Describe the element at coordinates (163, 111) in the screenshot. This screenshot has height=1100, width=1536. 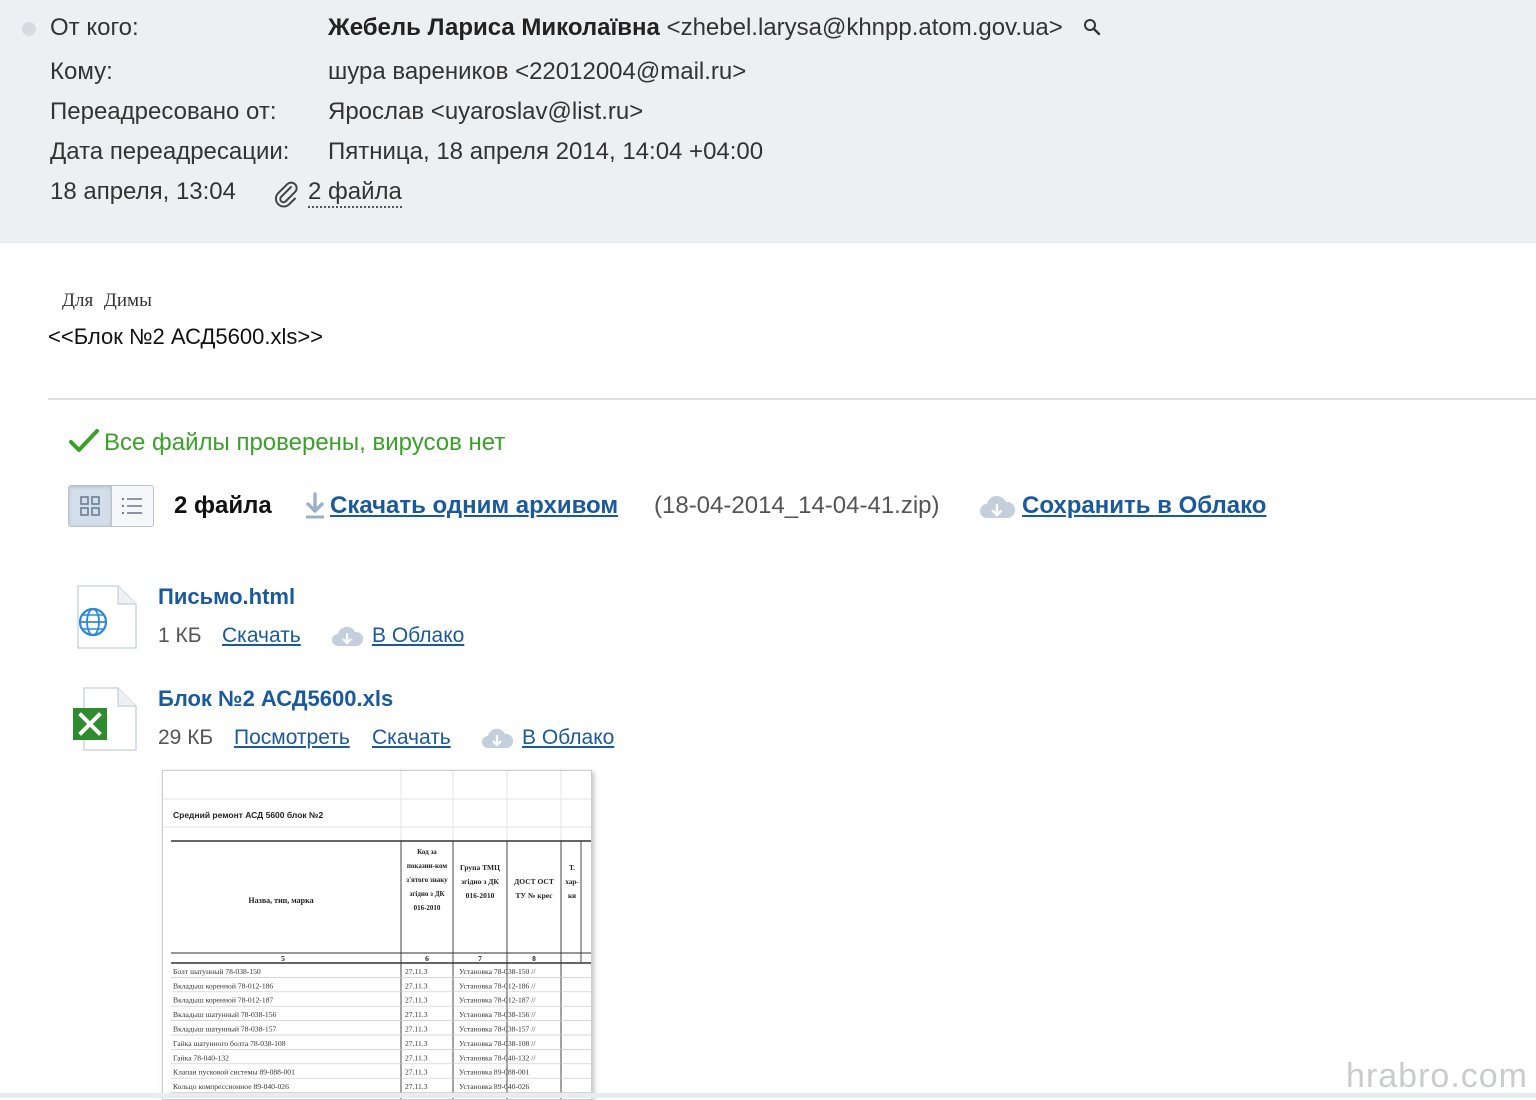
I see `forwarded-label: Переадресовано от:` at that location.